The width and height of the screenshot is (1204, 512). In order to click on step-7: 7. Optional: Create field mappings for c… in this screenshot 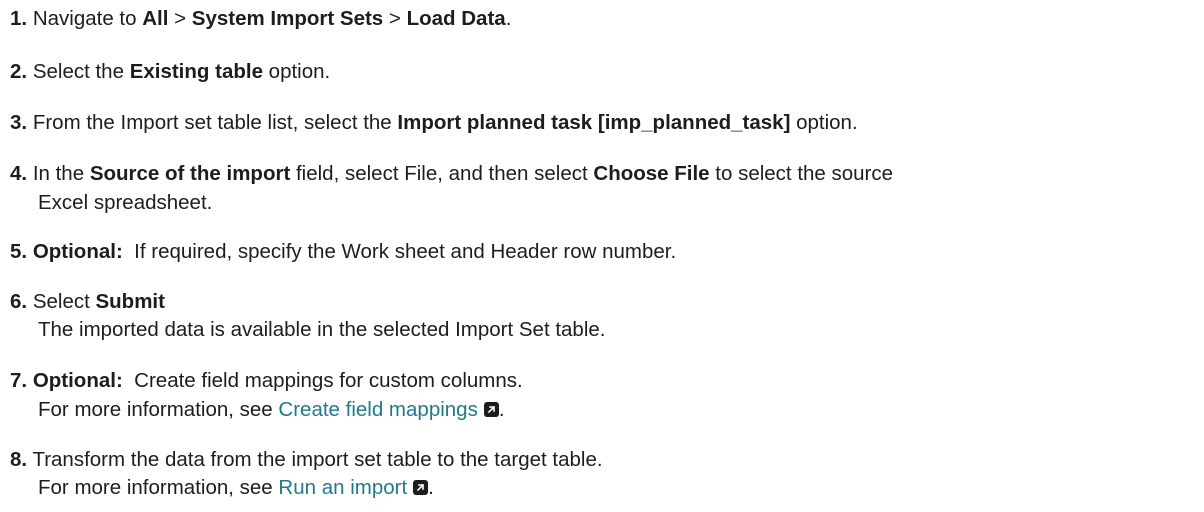, I will do `click(266, 381)`.